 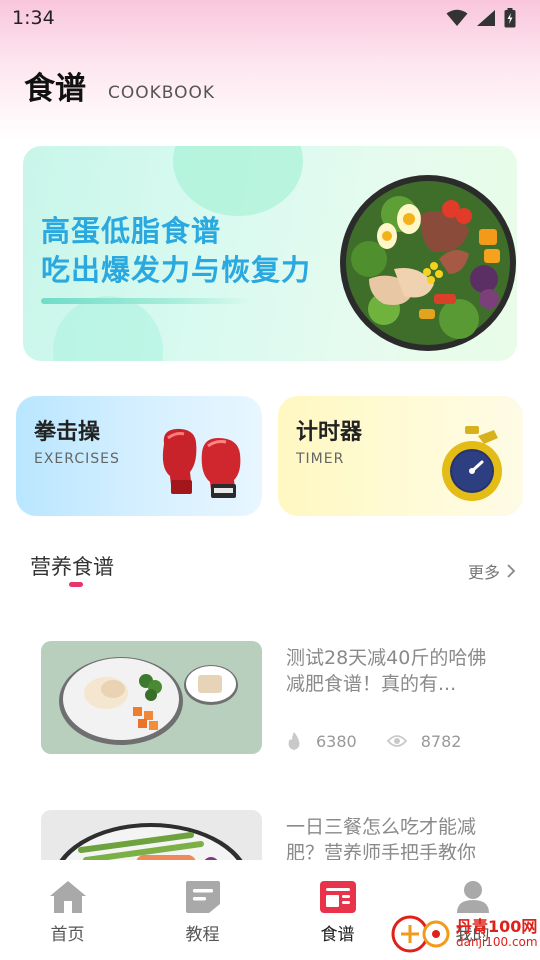 What do you see at coordinates (420, 934) in the screenshot?
I see `watermark-logo-icon` at bounding box center [420, 934].